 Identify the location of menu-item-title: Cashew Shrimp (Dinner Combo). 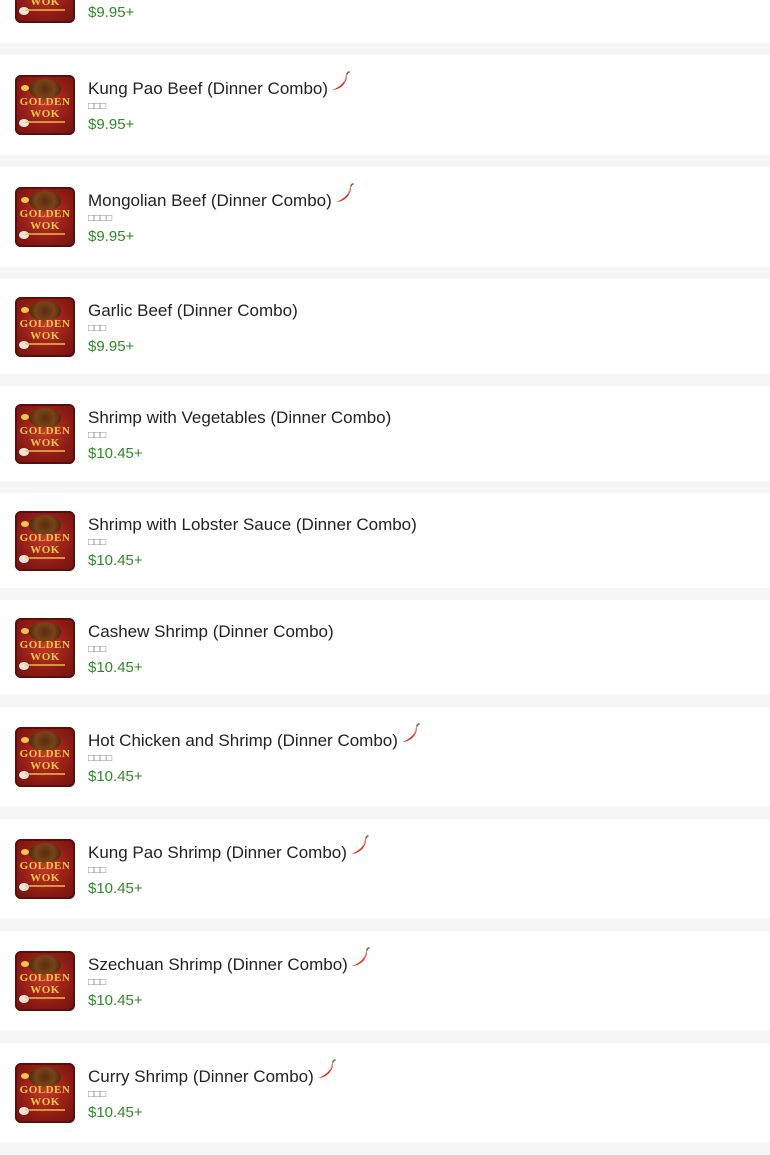
(211, 631).